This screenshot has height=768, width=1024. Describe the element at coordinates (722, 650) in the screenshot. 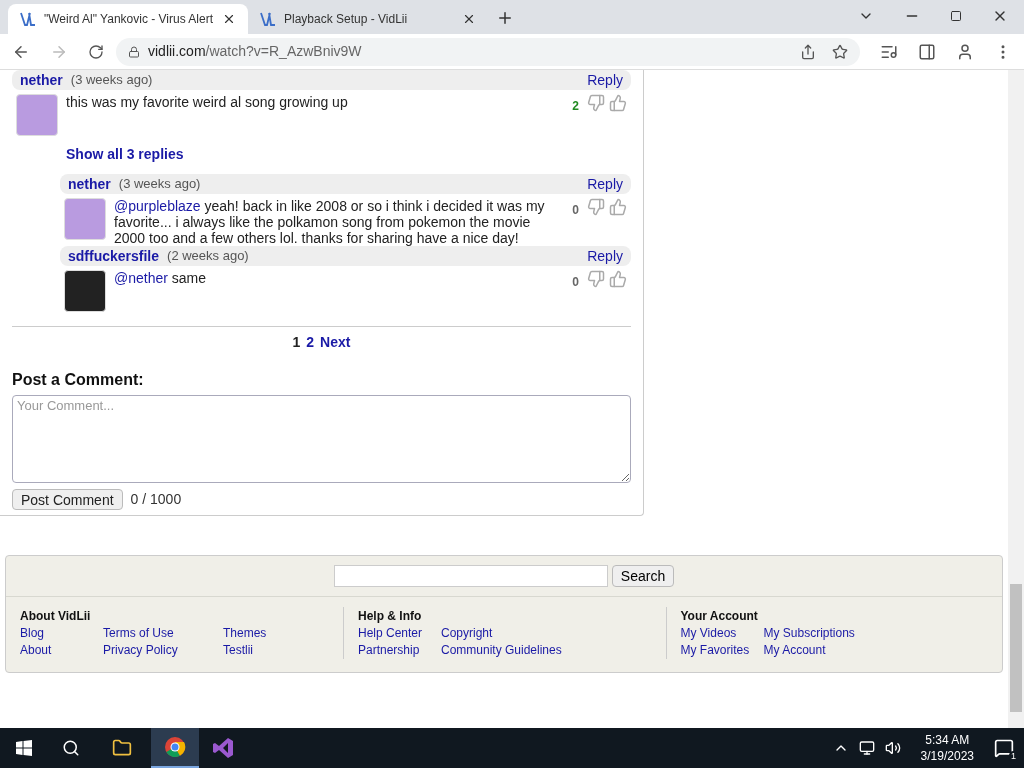

I see `footer-link: My Favorites` at that location.